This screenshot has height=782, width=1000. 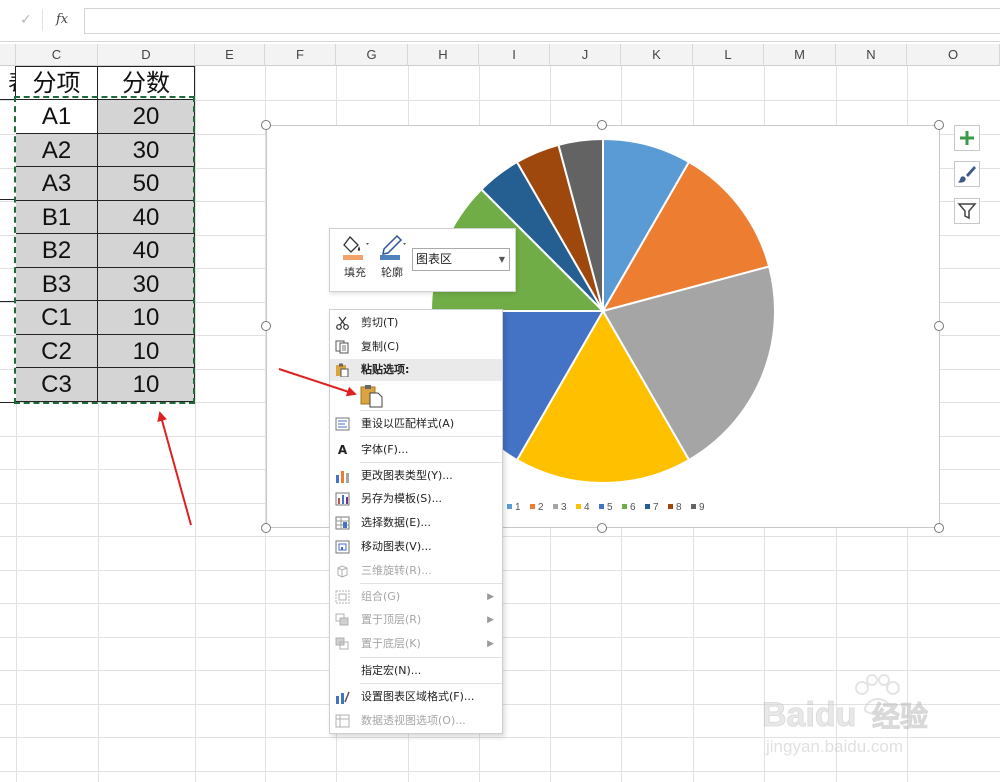 I want to click on annotation-arrows, so click(x=257, y=447).